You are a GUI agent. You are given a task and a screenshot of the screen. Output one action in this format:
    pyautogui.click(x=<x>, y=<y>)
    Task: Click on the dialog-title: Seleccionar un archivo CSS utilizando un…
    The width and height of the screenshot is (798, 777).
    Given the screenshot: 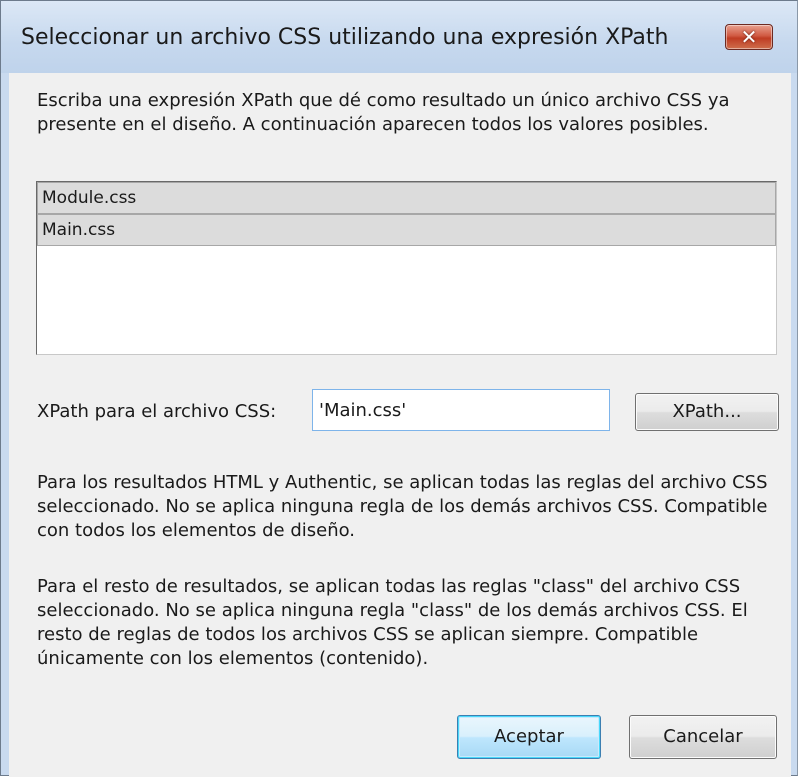 What is the action you would take?
    pyautogui.click(x=345, y=37)
    